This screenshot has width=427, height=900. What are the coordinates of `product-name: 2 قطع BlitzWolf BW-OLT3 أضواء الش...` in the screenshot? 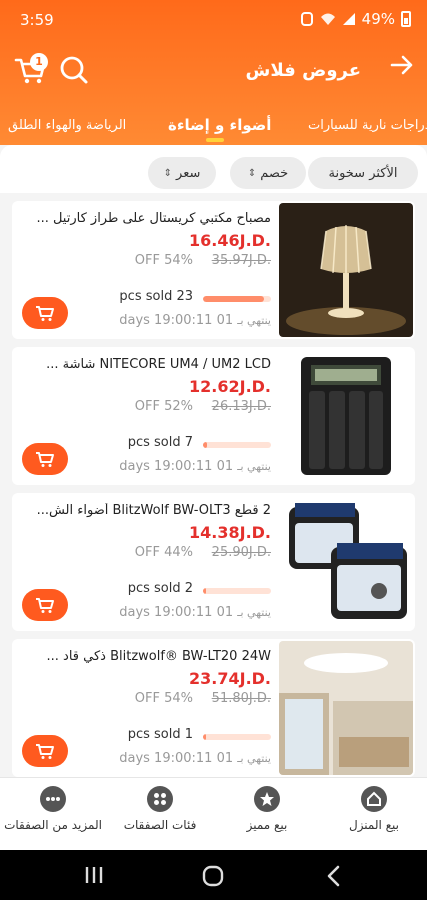 It's located at (153, 510).